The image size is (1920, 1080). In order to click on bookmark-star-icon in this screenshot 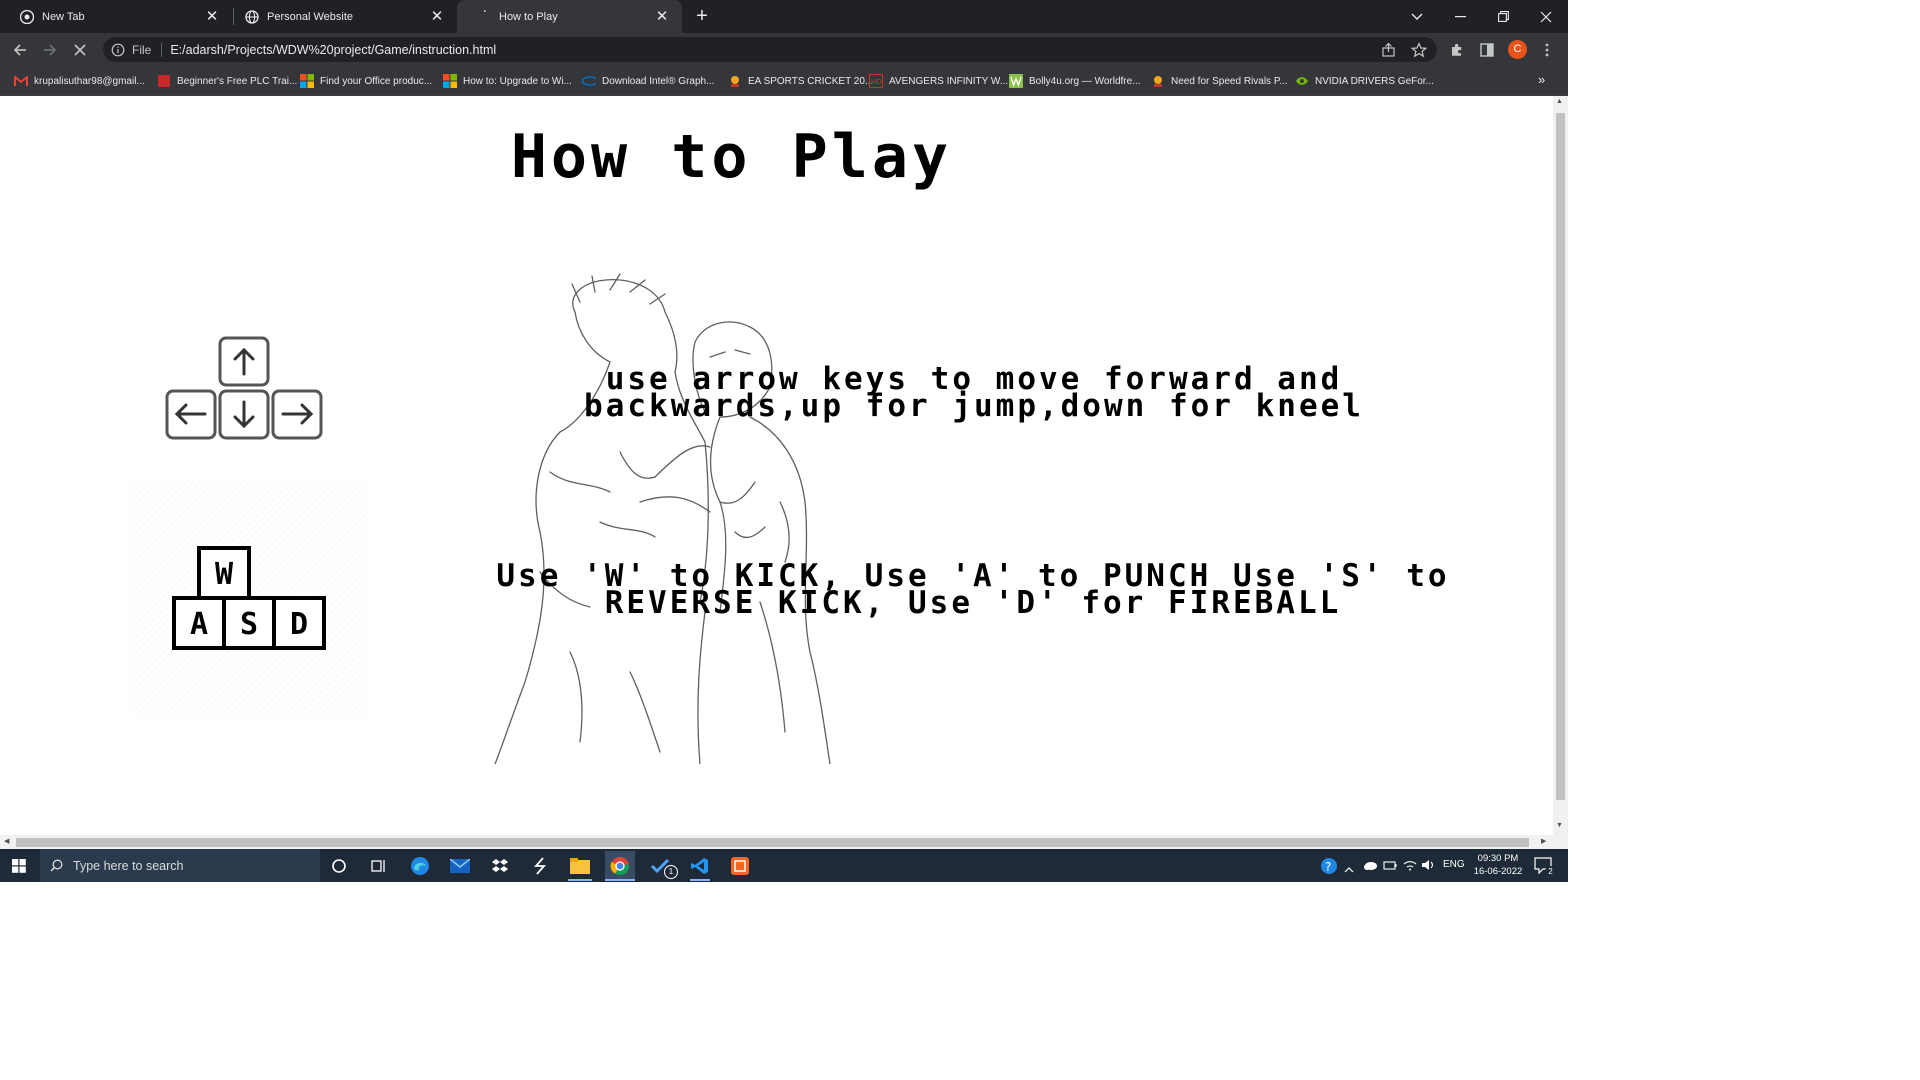, I will do `click(1419, 50)`.